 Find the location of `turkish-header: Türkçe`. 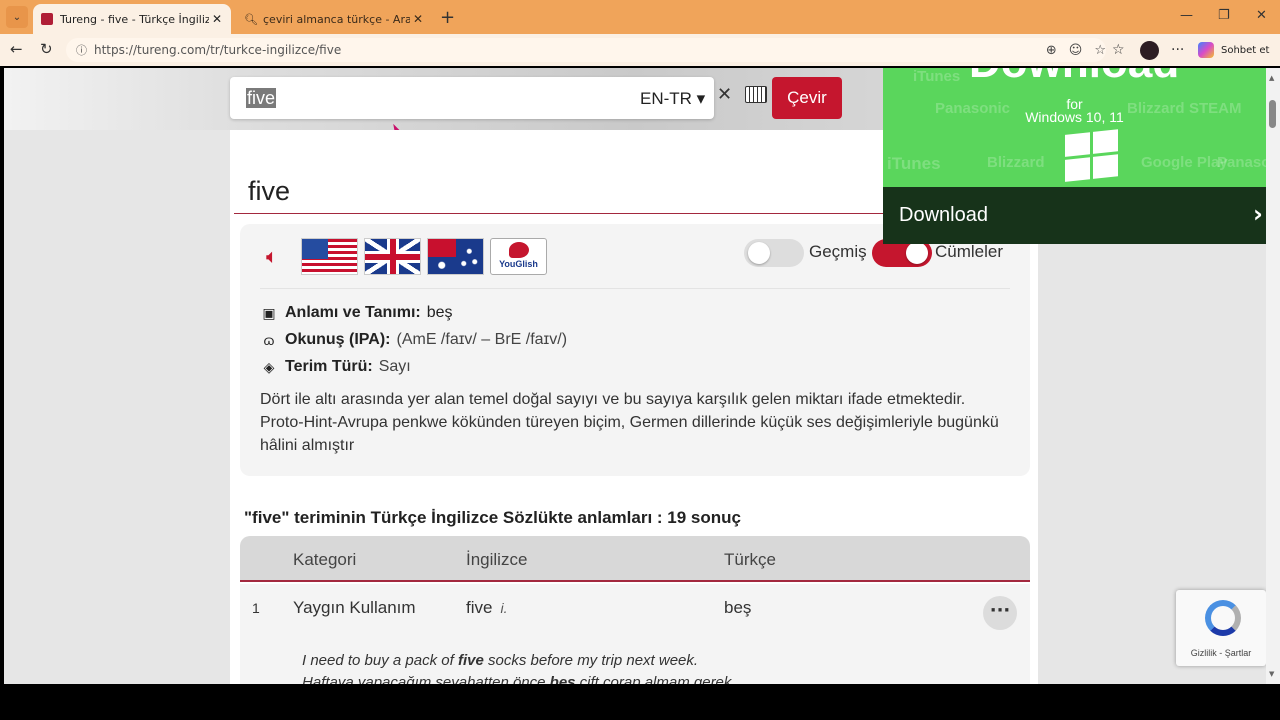

turkish-header: Türkçe is located at coordinates (750, 559).